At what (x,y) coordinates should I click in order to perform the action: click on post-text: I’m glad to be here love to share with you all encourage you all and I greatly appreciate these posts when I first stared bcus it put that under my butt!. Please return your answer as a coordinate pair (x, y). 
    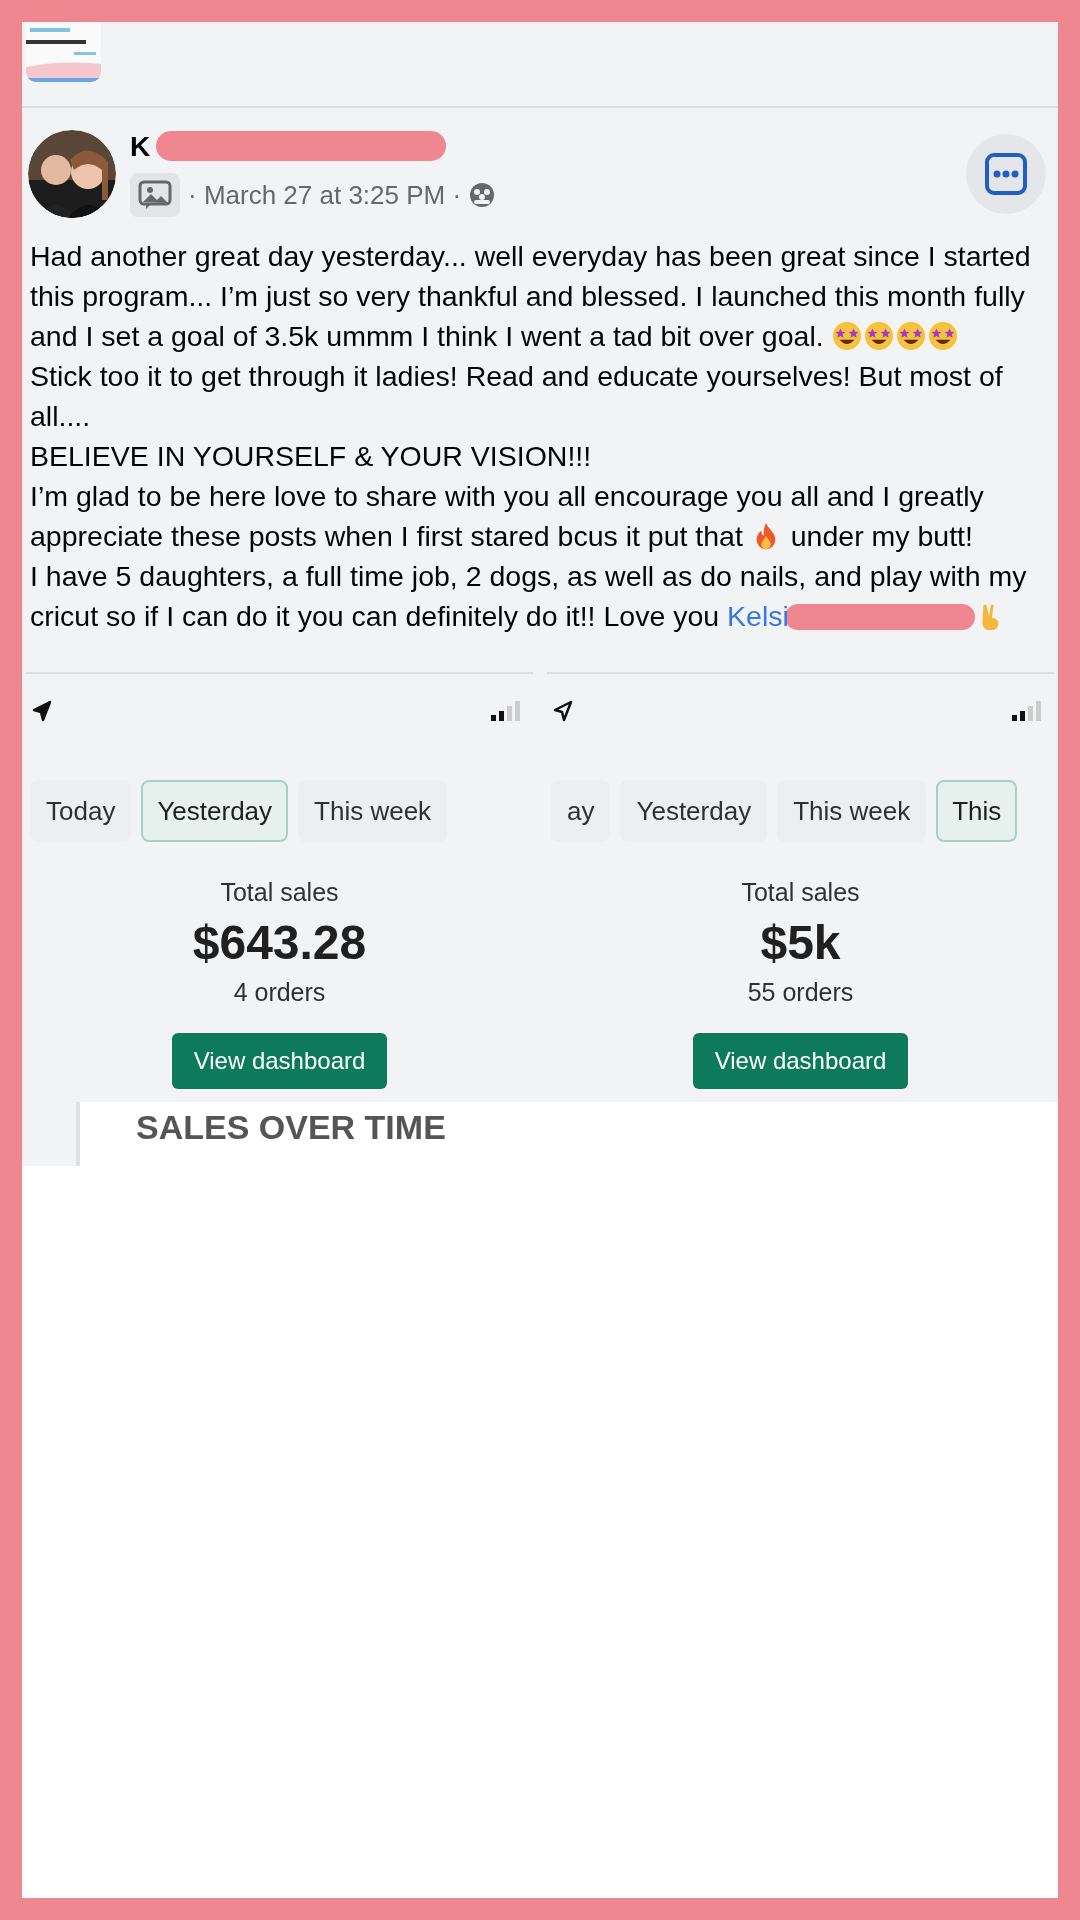
    Looking at the image, I should click on (507, 516).